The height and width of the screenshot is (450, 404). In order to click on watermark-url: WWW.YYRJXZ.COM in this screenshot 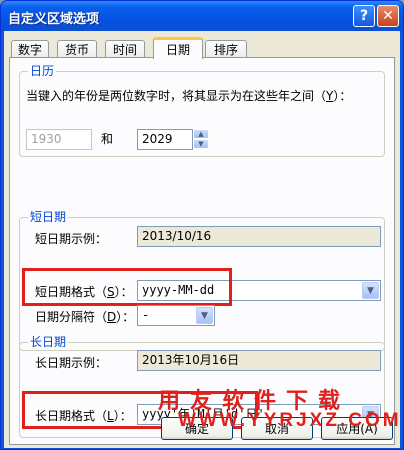, I will do `click(290, 420)`.